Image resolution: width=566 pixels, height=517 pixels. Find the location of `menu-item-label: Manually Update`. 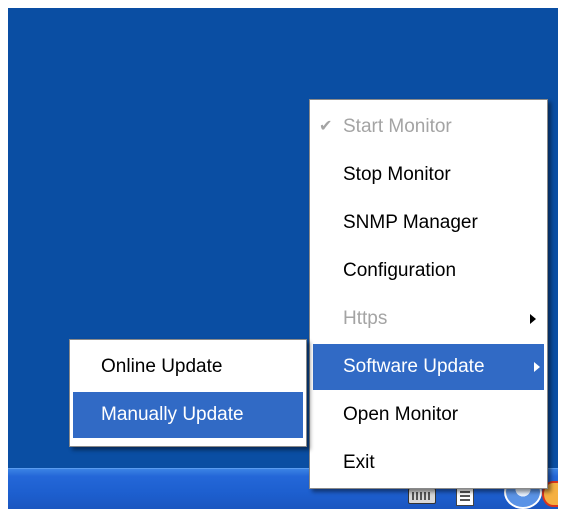

menu-item-label: Manually Update is located at coordinates (172, 414).